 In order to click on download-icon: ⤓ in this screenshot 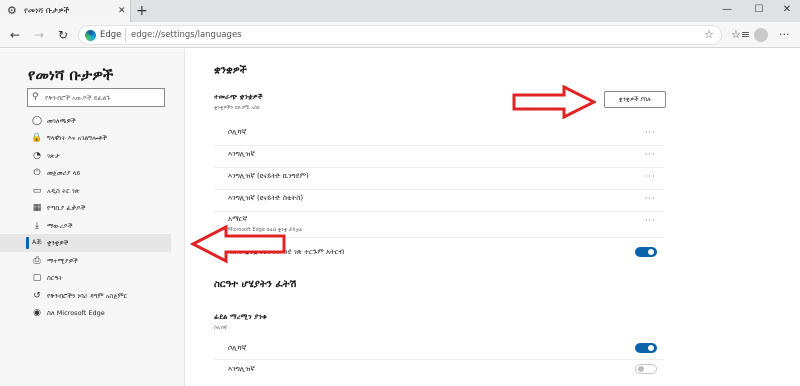, I will do `click(37, 226)`.